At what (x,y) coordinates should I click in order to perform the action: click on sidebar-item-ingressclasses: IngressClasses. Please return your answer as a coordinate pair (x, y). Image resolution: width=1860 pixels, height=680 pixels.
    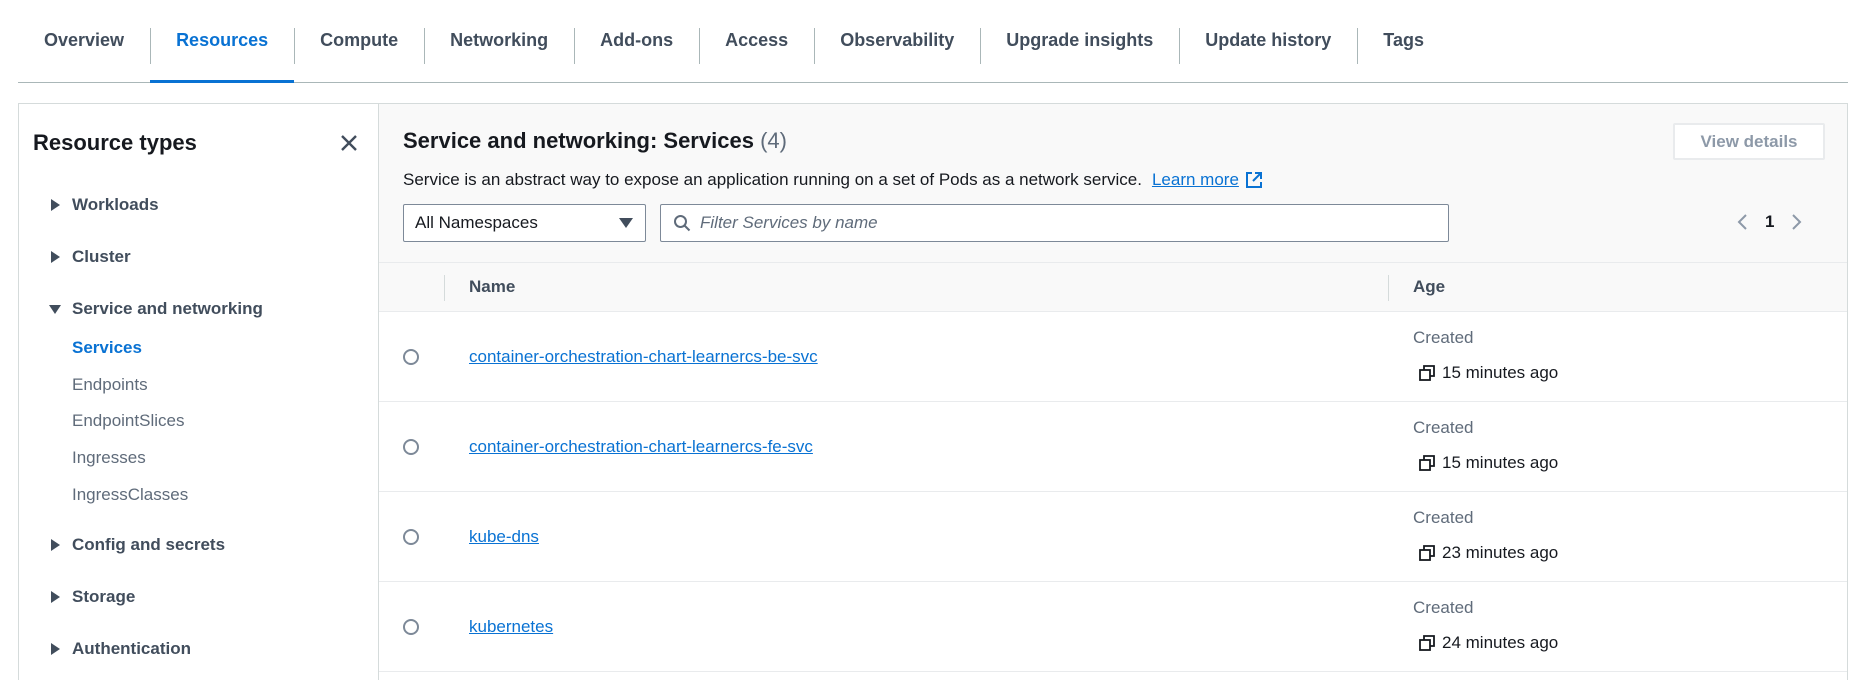
    Looking at the image, I should click on (130, 495).